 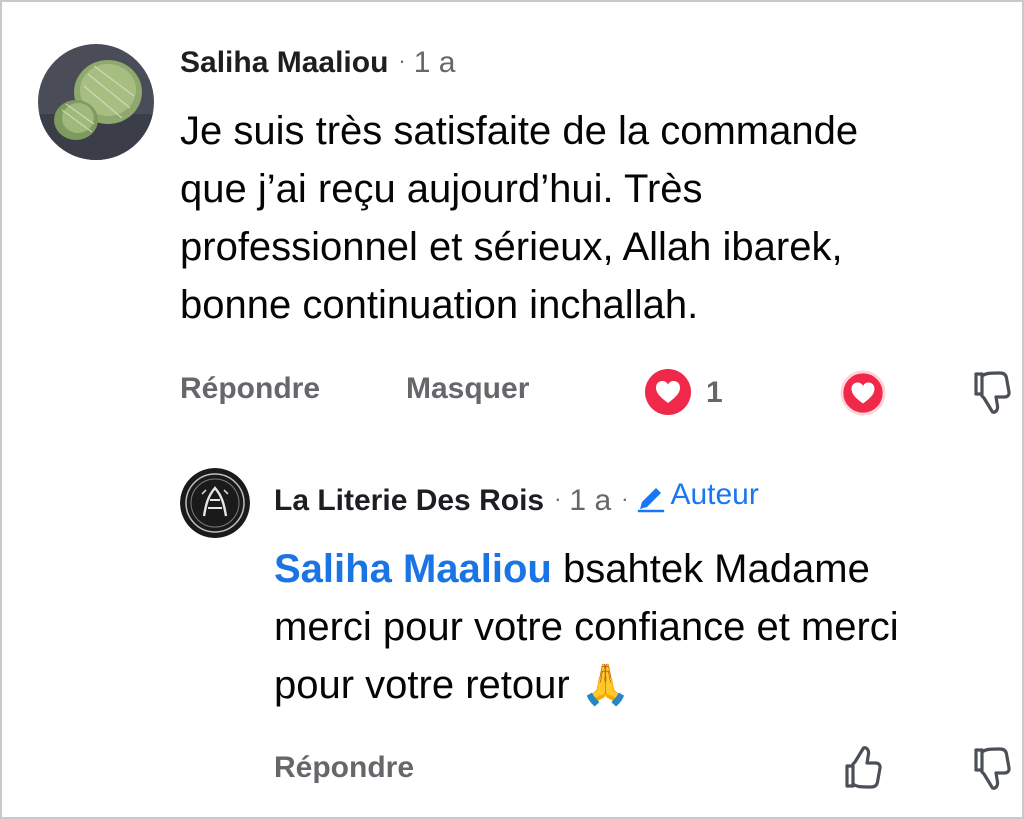 What do you see at coordinates (441, 189) in the screenshot?
I see `comment-line: que j’ai reçu aujourd’hui. Très` at bounding box center [441, 189].